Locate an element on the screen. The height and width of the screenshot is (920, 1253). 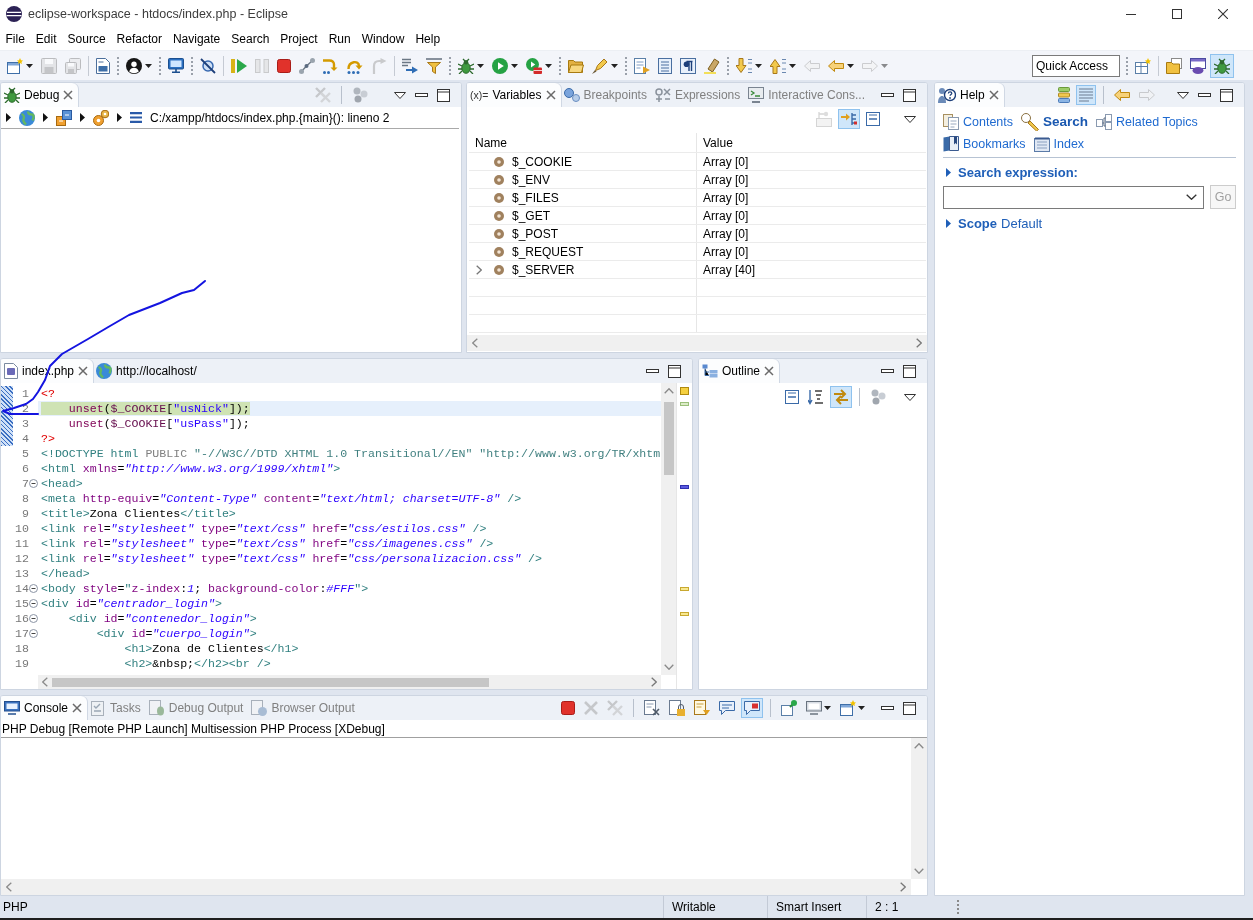
help-nav-link: Search is located at coordinates (1055, 121).